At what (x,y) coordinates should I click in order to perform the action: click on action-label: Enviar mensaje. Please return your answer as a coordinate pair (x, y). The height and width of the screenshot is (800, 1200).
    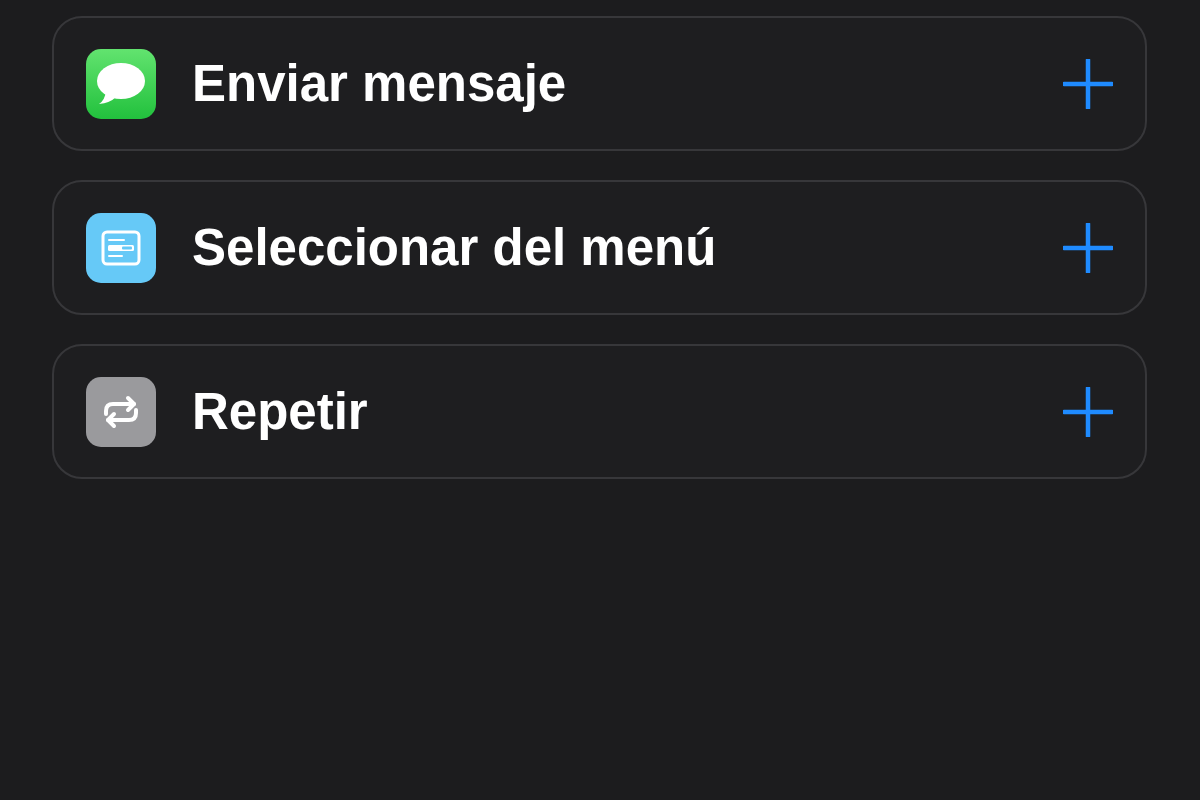
    Looking at the image, I should click on (380, 83).